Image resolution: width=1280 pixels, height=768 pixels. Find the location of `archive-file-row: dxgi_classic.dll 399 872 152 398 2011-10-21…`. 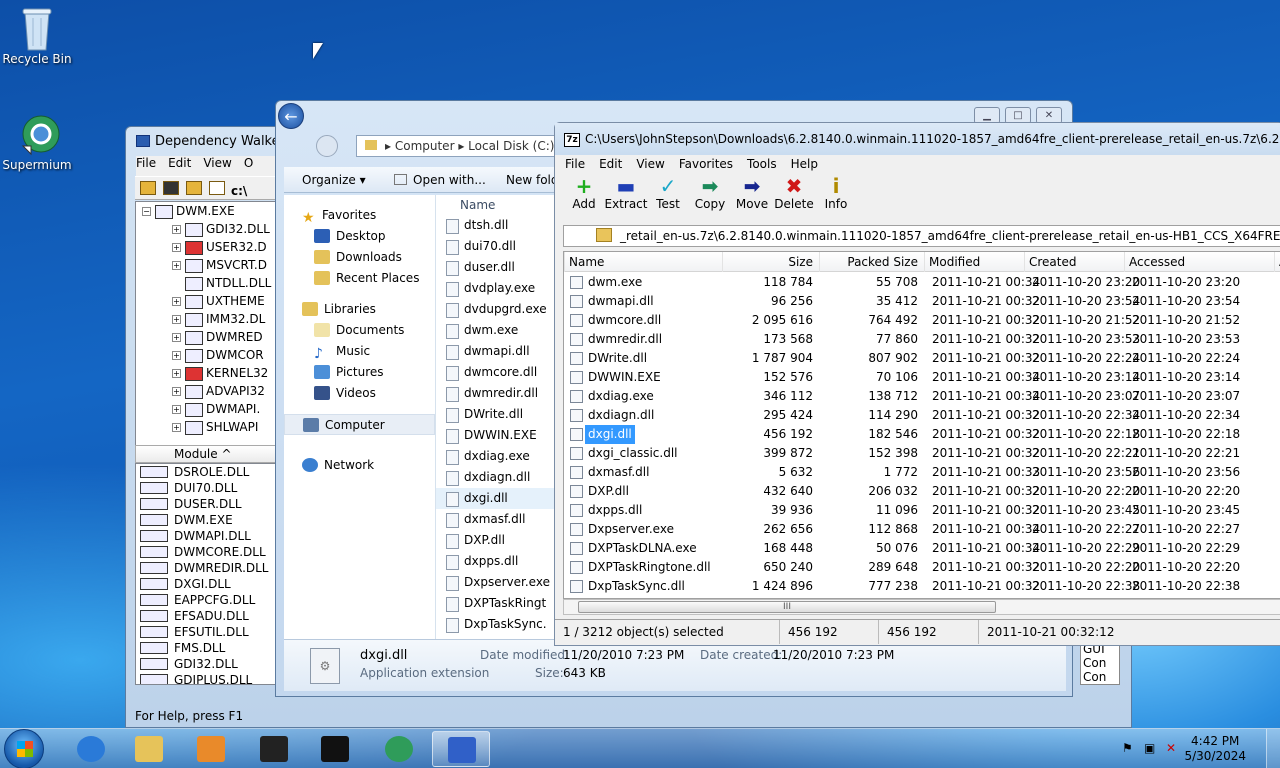

archive-file-row: dxgi_classic.dll 399 872 152 398 2011-10-21… is located at coordinates (922, 453).